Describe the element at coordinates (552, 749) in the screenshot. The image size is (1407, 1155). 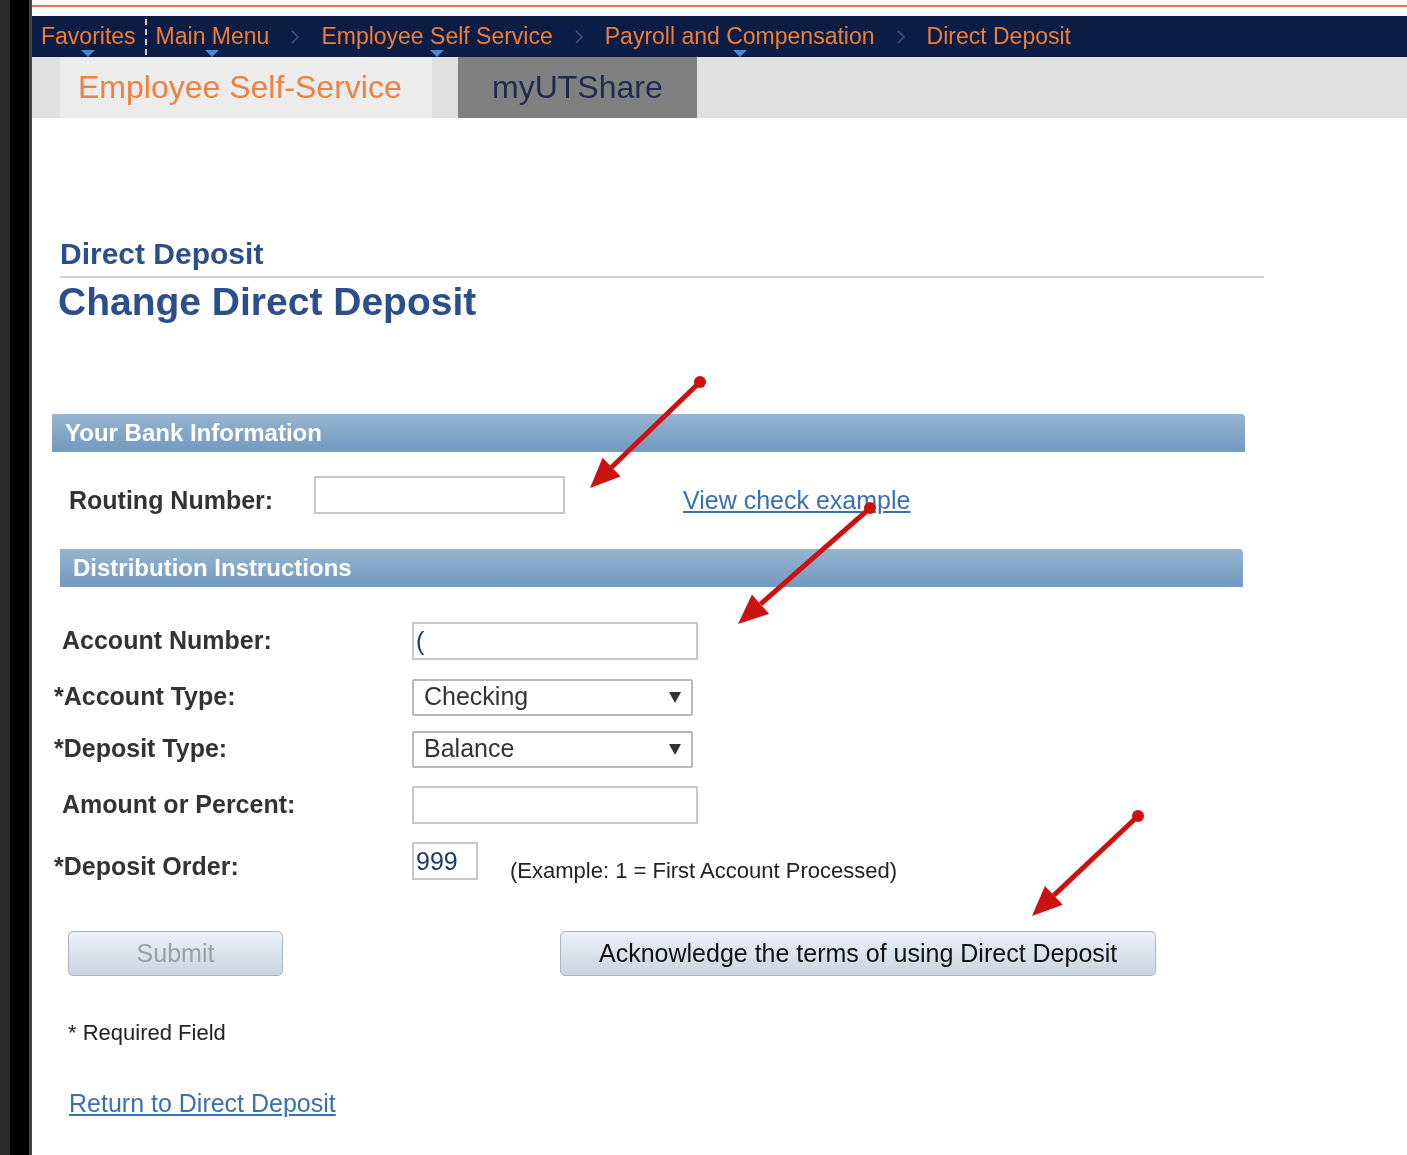
I see `dropdown-select: Balance` at that location.